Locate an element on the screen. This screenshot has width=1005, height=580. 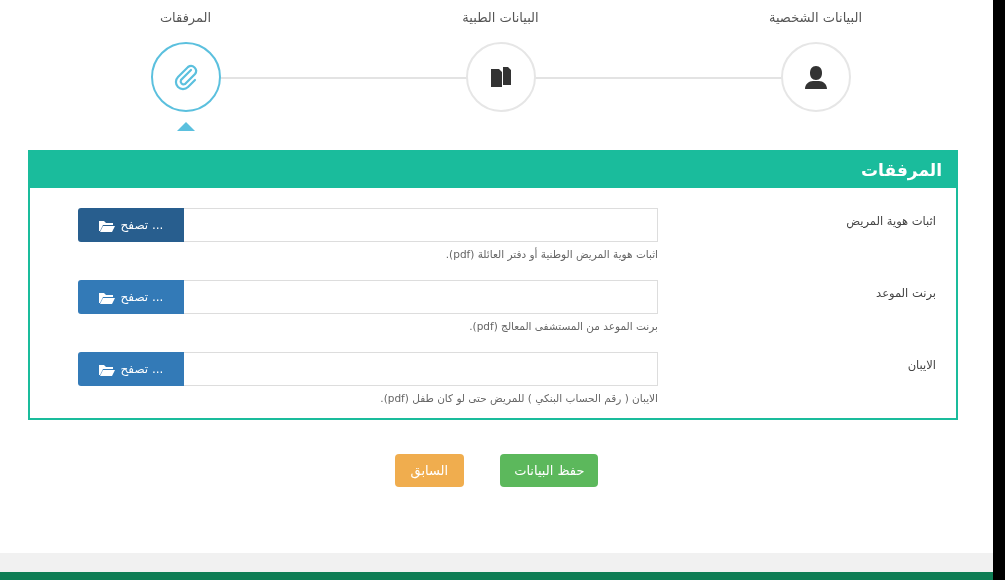
field-label: اثبات هوية المريض is located at coordinates (891, 220).